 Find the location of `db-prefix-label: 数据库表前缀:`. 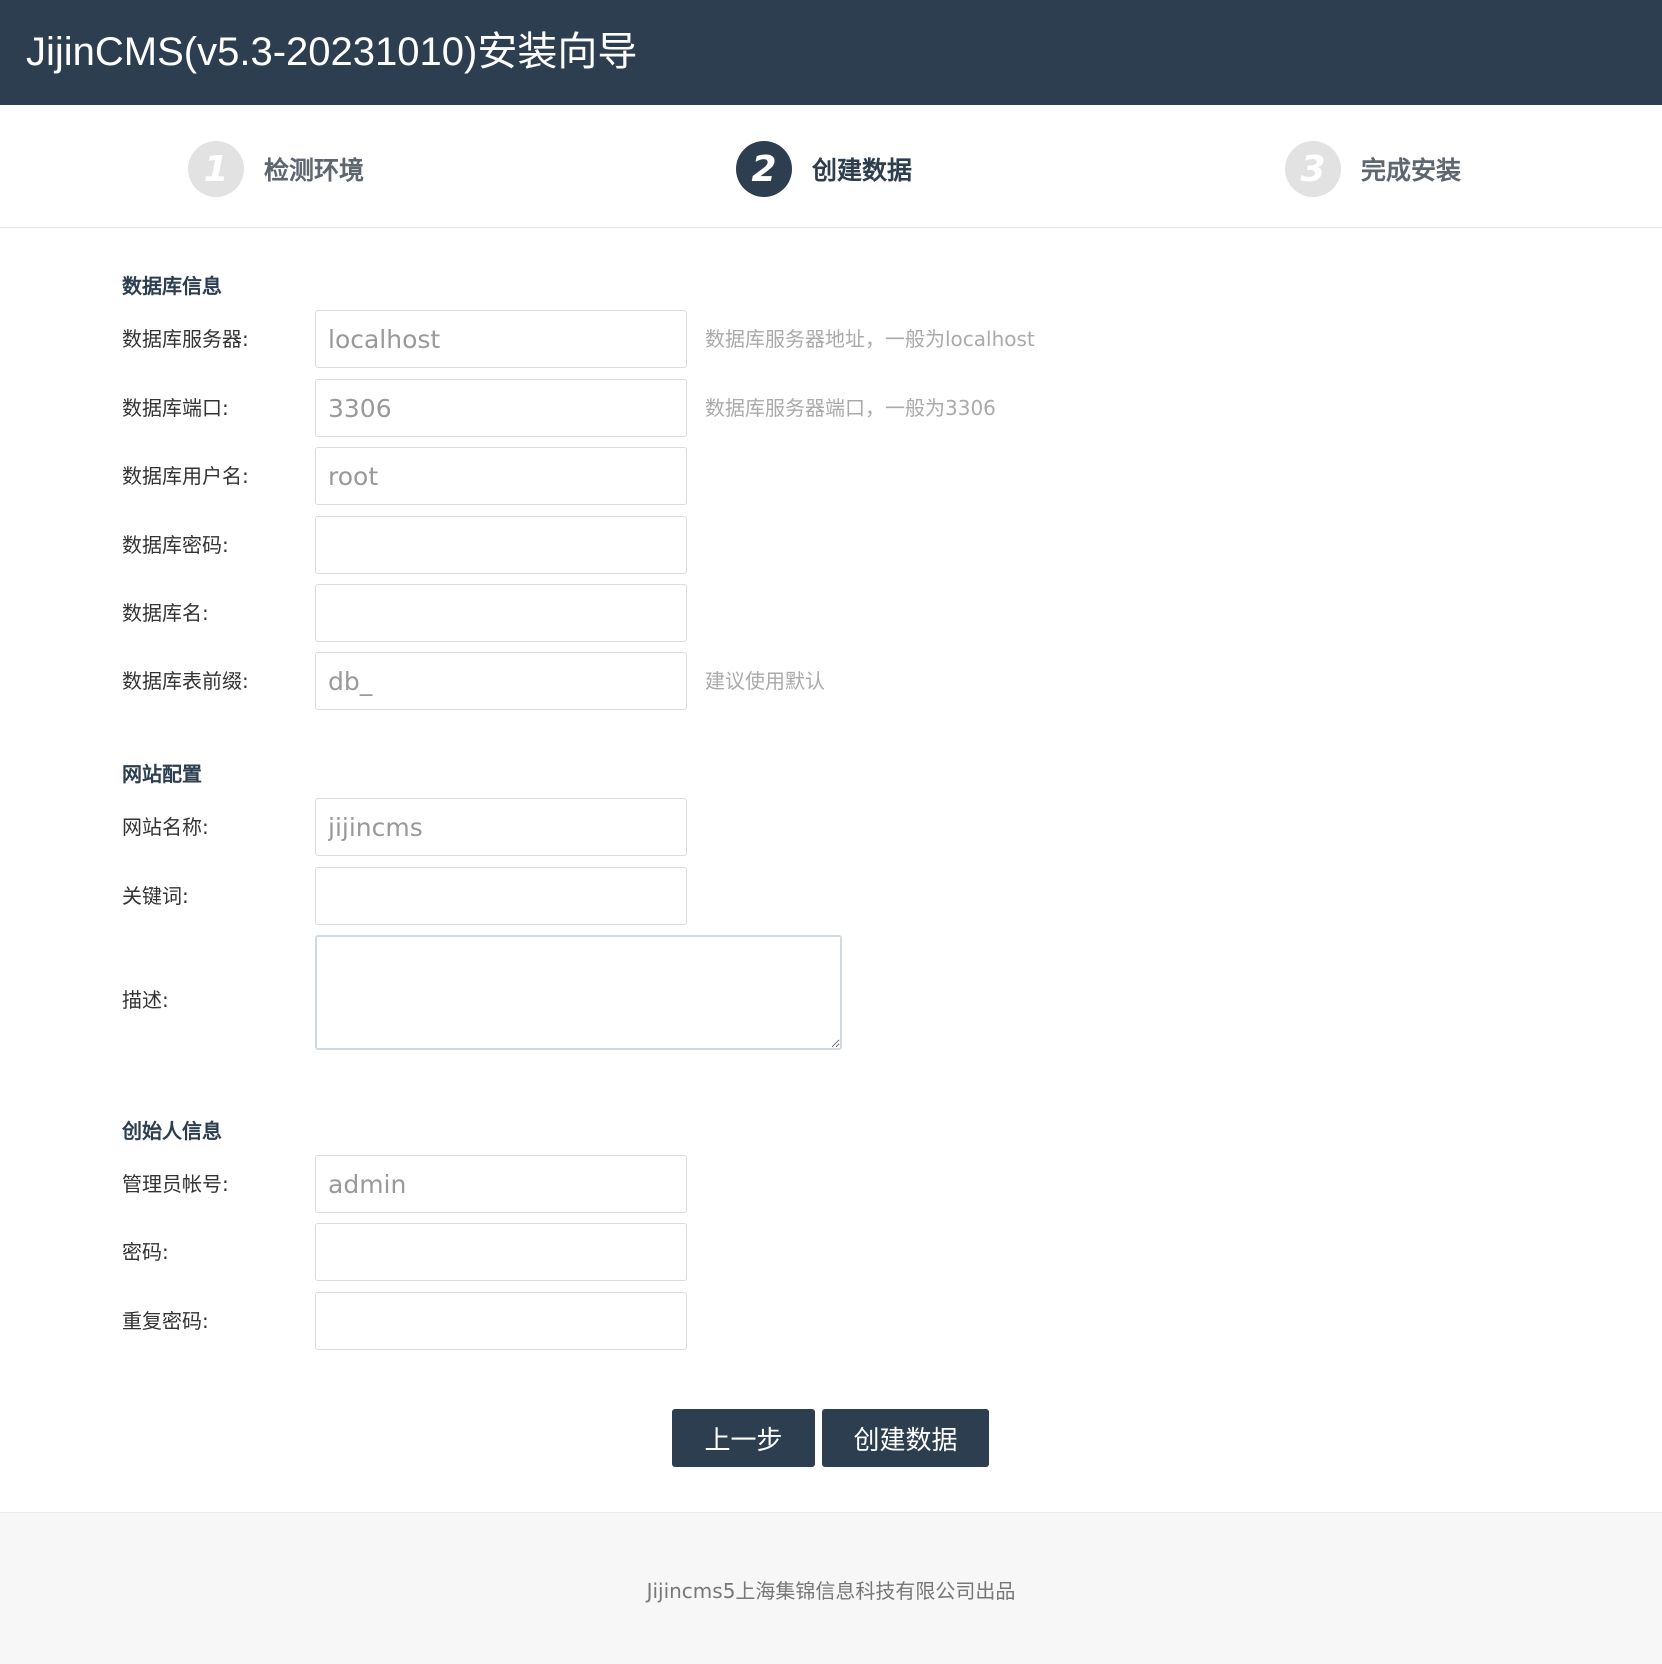

db-prefix-label: 数据库表前缀: is located at coordinates (185, 681).